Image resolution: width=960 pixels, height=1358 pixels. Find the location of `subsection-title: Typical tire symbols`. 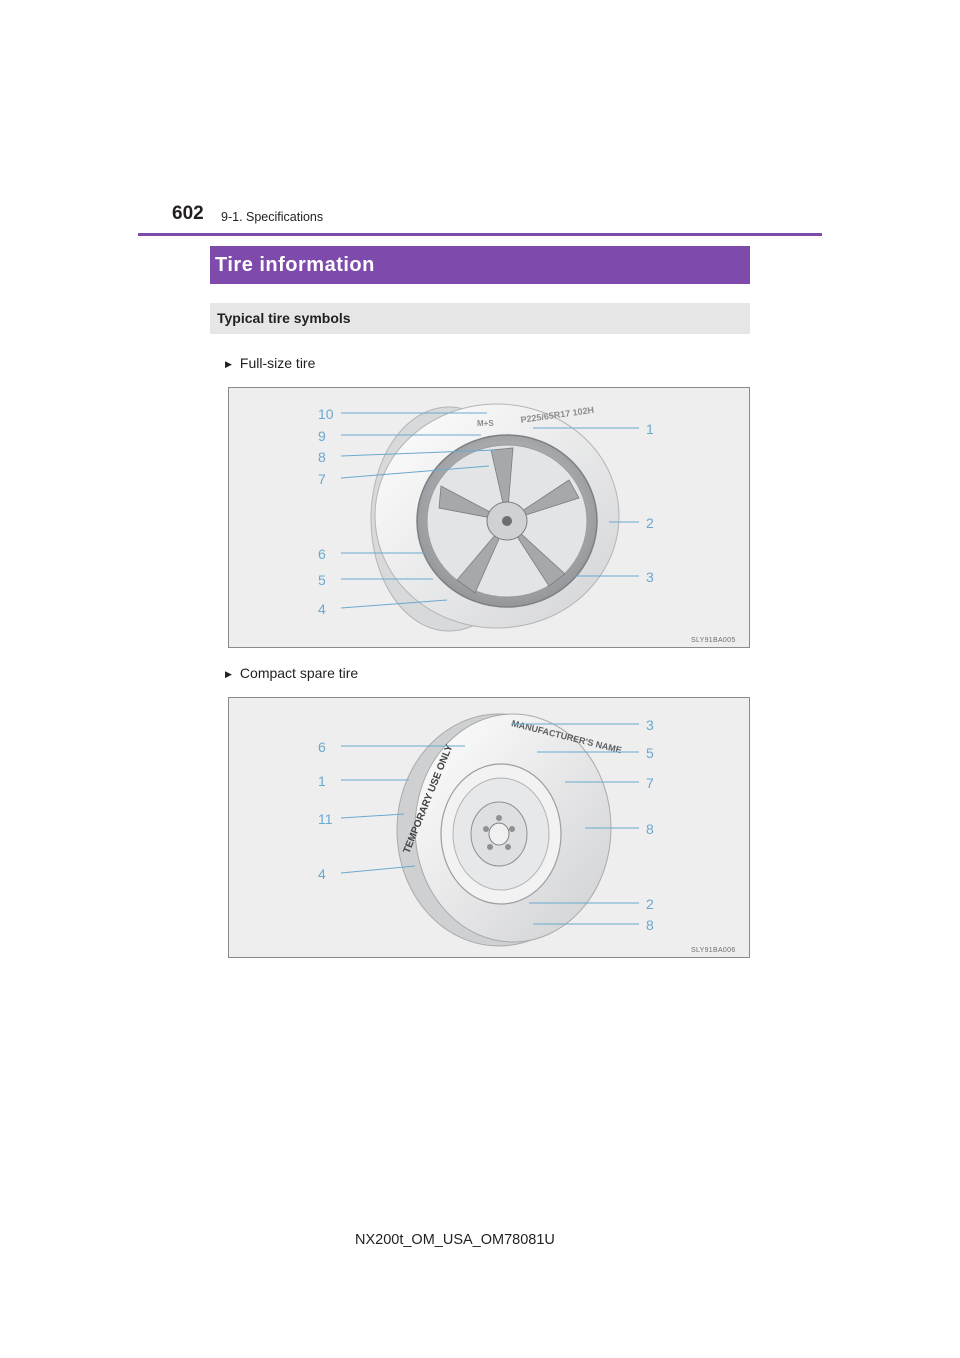

subsection-title: Typical tire symbols is located at coordinates (480, 318).